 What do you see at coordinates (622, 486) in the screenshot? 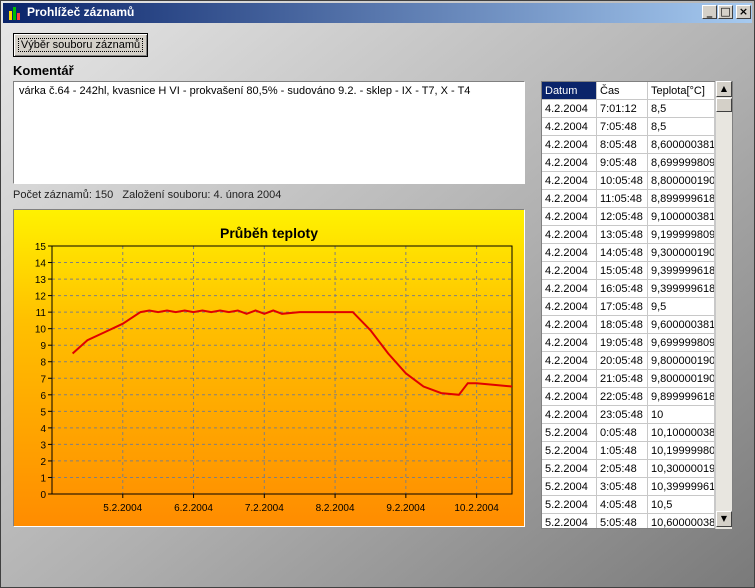
I see `cell-time: 3:05:48` at bounding box center [622, 486].